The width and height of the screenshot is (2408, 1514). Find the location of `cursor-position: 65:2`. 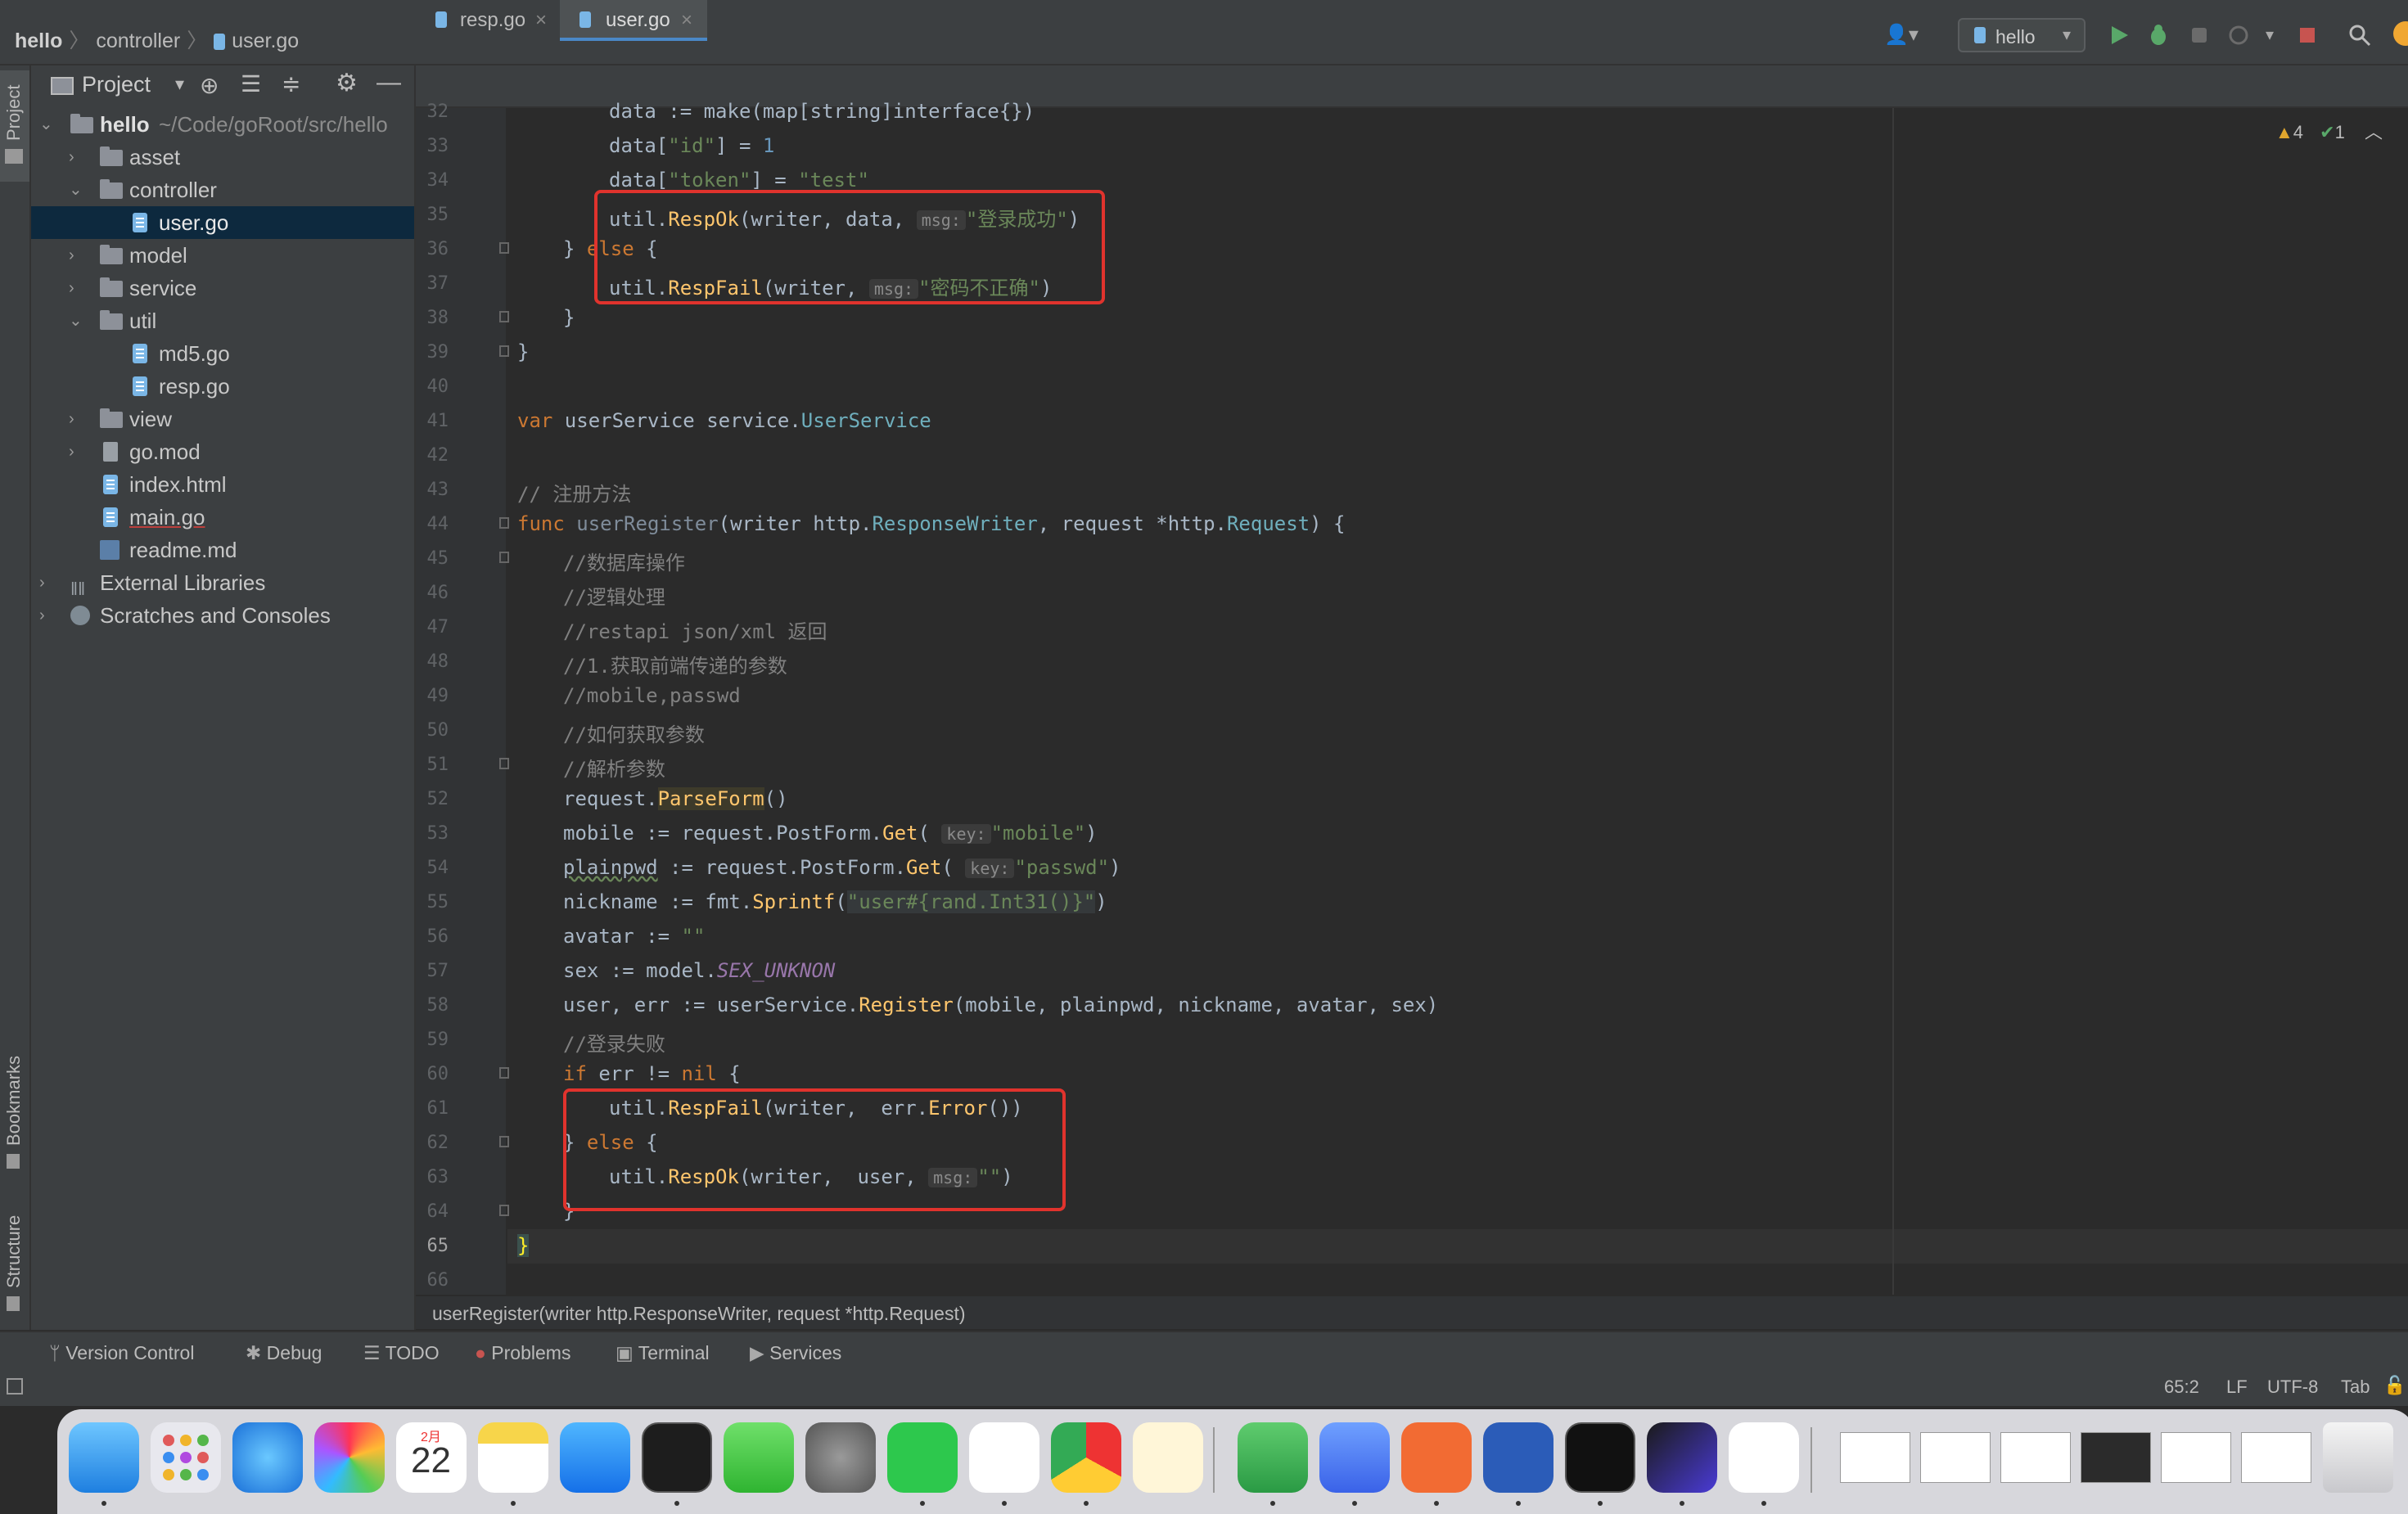

cursor-position: 65:2 is located at coordinates (2181, 1387).